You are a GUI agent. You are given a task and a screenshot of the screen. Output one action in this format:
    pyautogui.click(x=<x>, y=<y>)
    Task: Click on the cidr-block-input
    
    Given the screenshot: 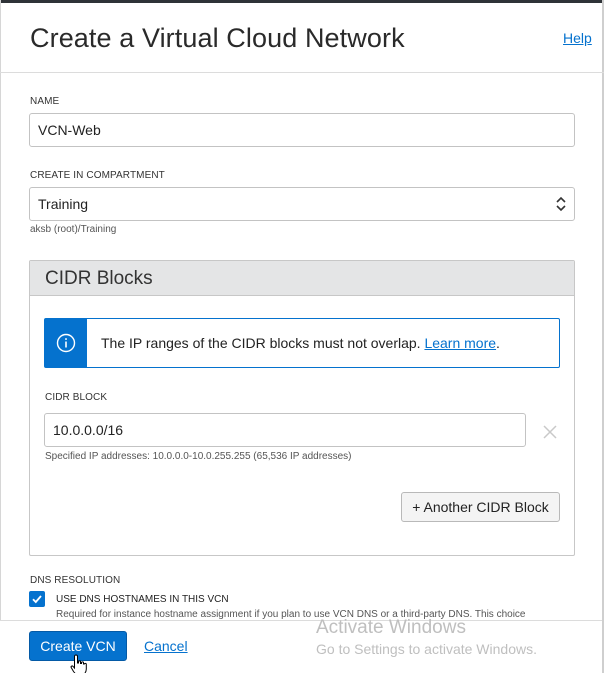 What is the action you would take?
    pyautogui.click(x=285, y=430)
    